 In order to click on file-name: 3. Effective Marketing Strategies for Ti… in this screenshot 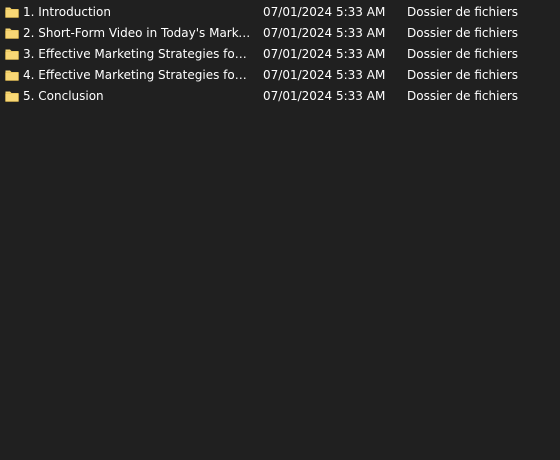, I will do `click(137, 54)`.